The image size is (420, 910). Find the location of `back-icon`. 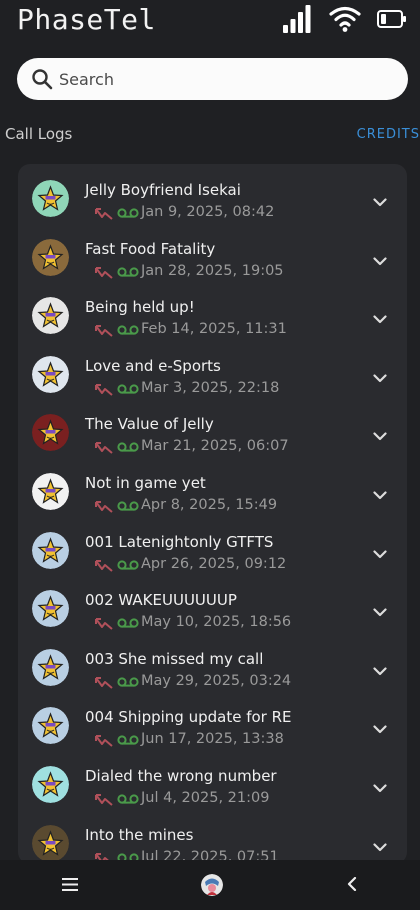

back-icon is located at coordinates (352, 884).